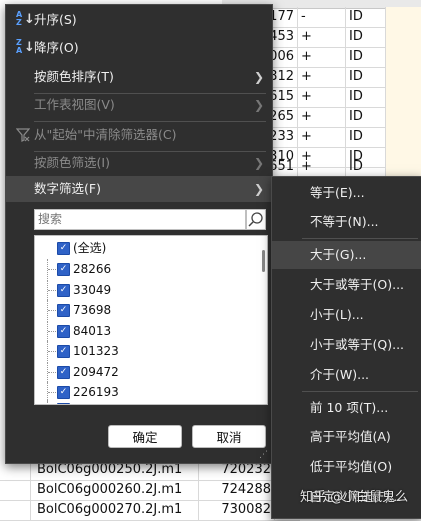 This screenshot has width=421, height=521. Describe the element at coordinates (145, 436) in the screenshot. I see `ok-button: 确定` at that location.